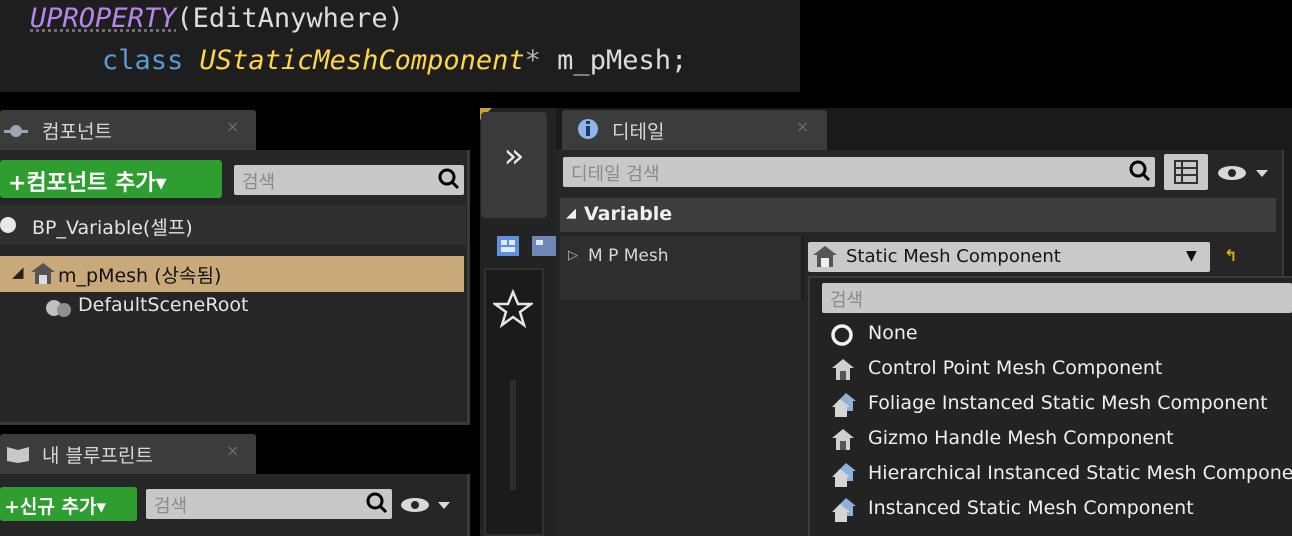  I want to click on code-line-uproperty: UPROPERTY(EditAnywhere), so click(217, 18).